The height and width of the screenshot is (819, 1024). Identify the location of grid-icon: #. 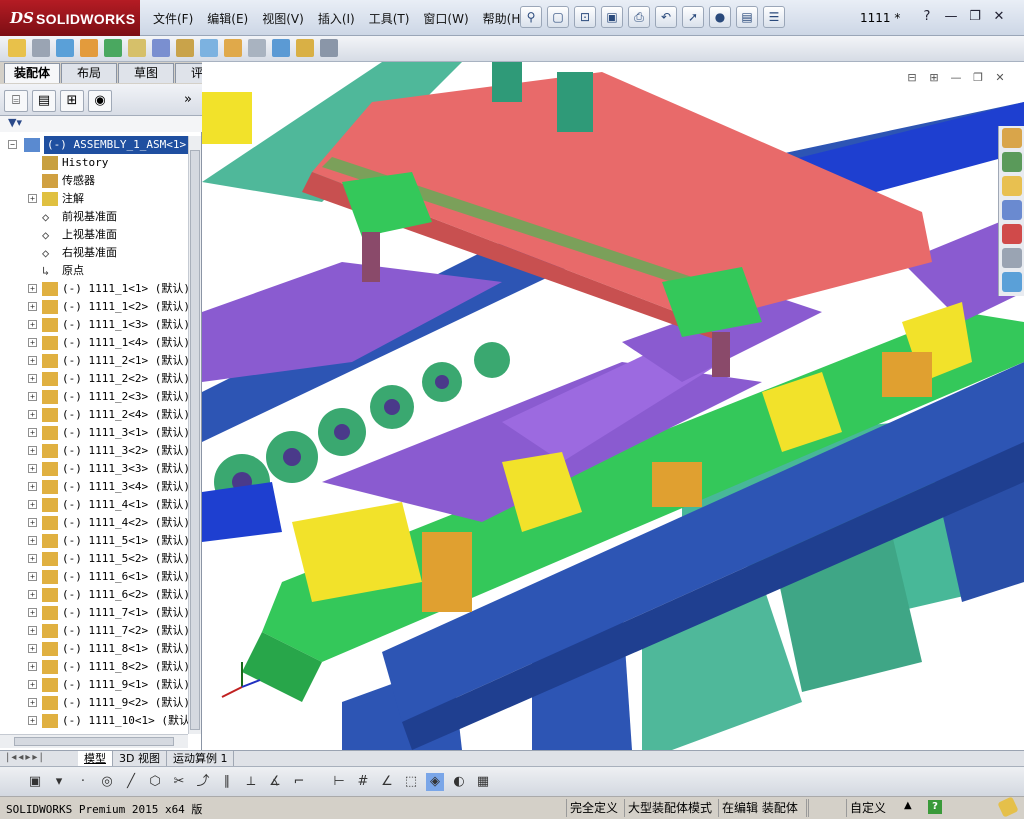
(363, 782).